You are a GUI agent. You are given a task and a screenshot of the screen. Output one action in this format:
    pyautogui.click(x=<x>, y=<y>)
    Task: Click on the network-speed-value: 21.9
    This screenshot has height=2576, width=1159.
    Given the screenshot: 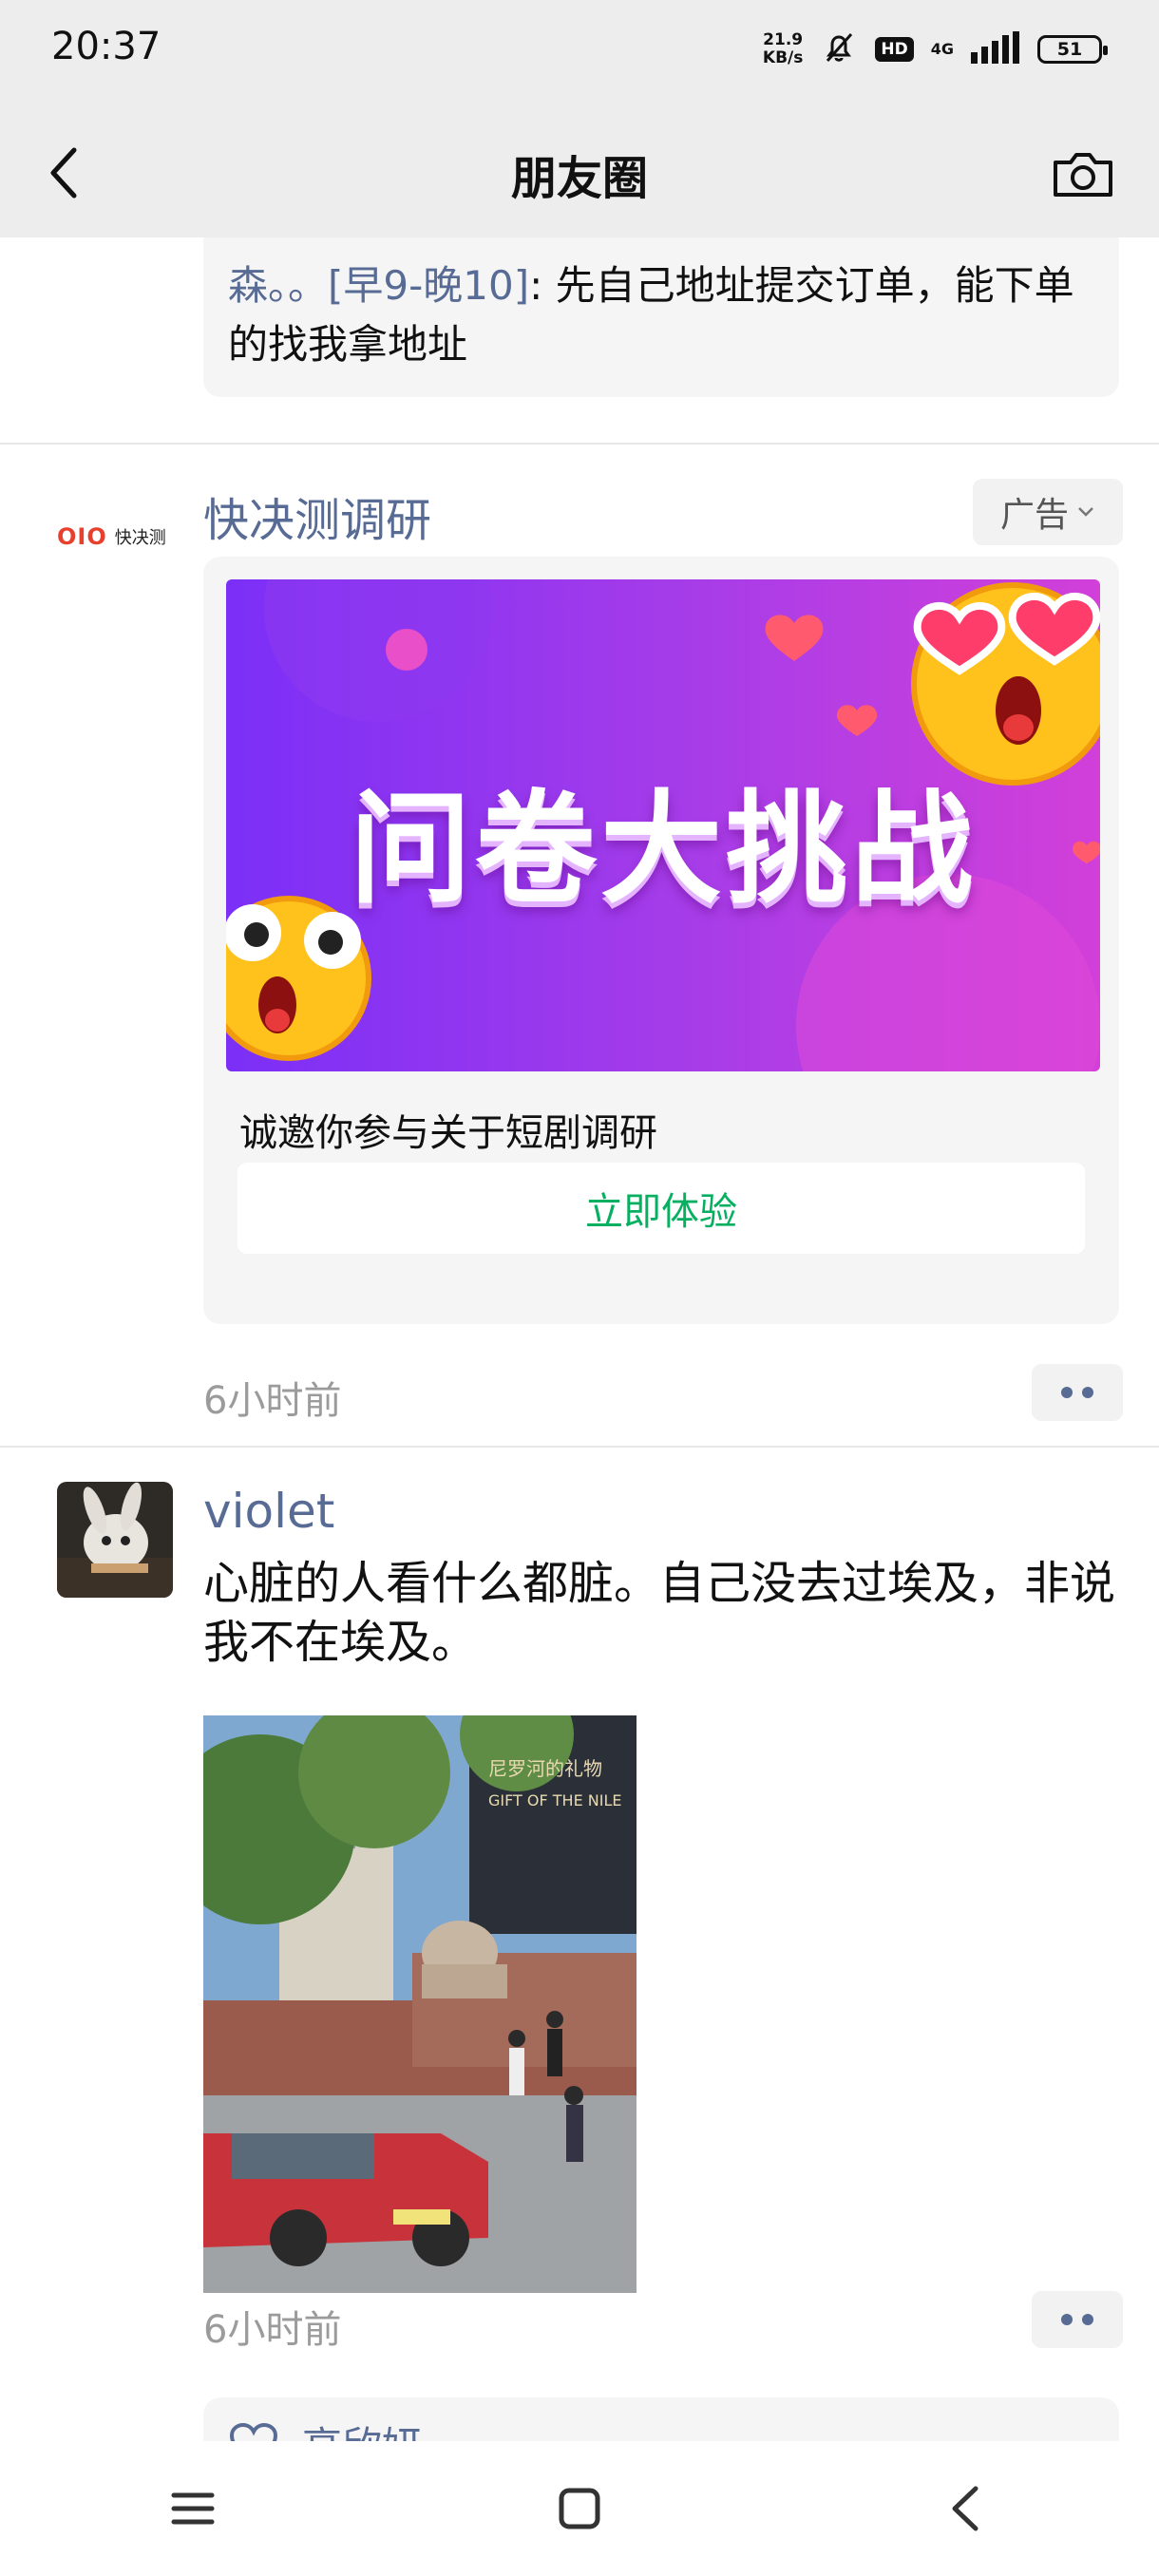 What is the action you would take?
    pyautogui.click(x=783, y=39)
    